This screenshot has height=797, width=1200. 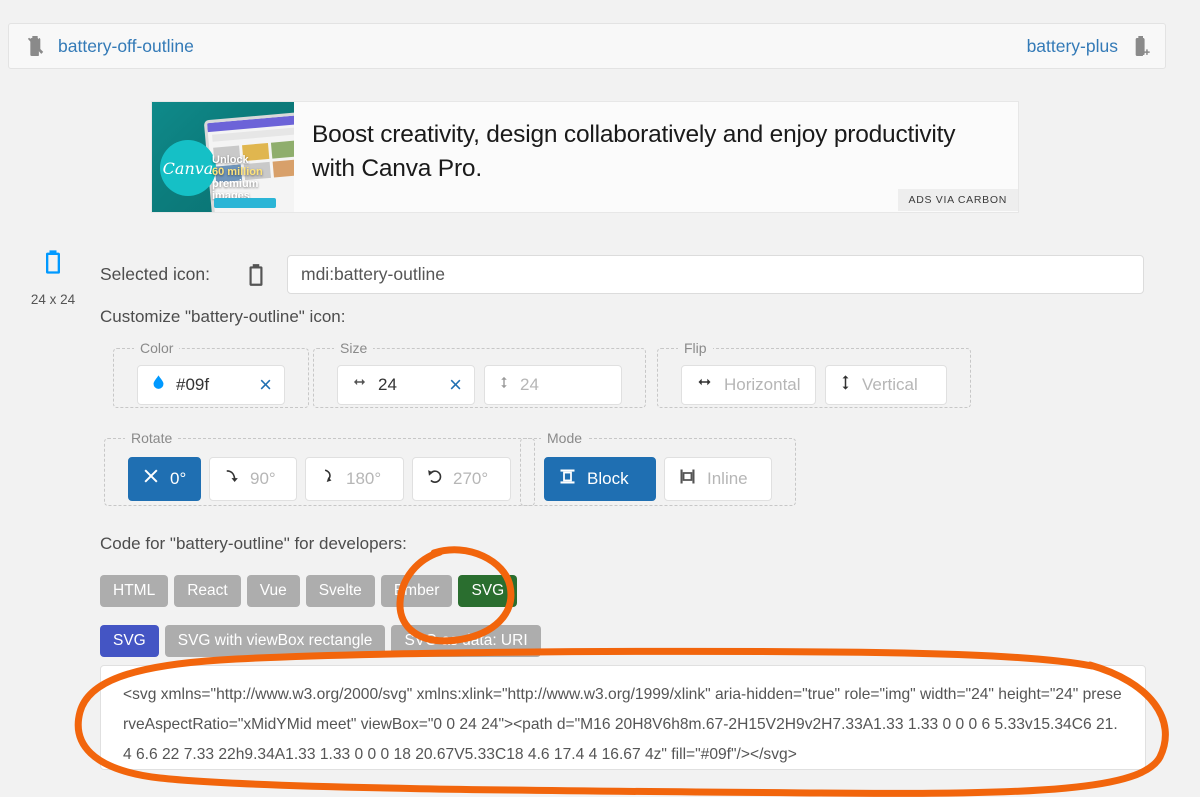 What do you see at coordinates (237, 172) in the screenshot?
I see `ad-overlay-line2: 60 million` at bounding box center [237, 172].